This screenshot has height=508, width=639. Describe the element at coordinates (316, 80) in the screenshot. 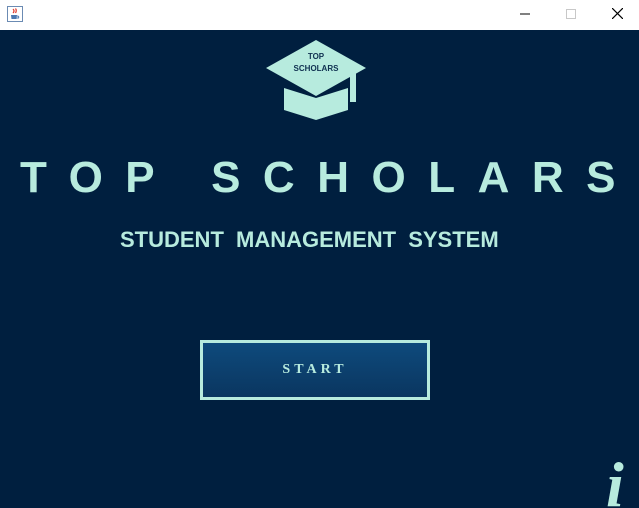

I see `graduation-cap-icon: TOP SCHOLARS` at that location.